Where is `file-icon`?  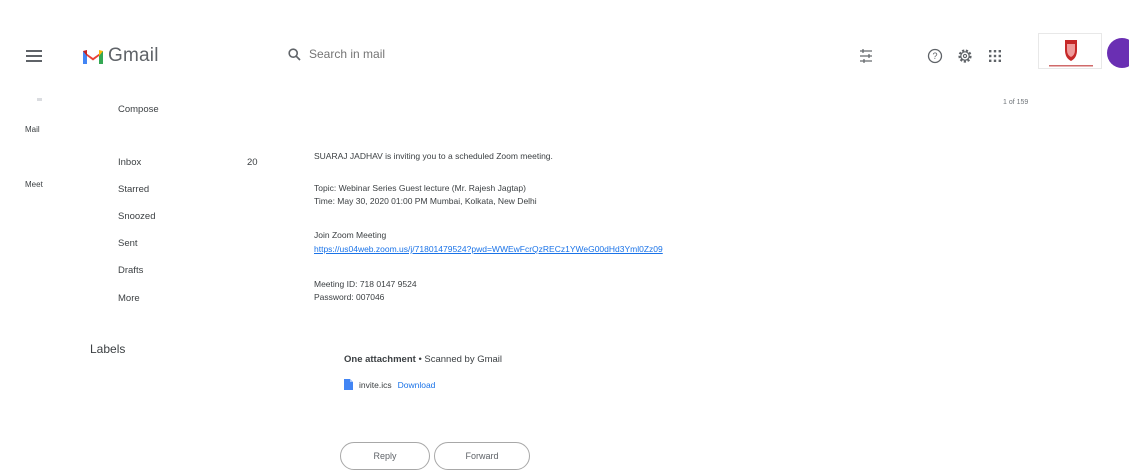 file-icon is located at coordinates (348, 384).